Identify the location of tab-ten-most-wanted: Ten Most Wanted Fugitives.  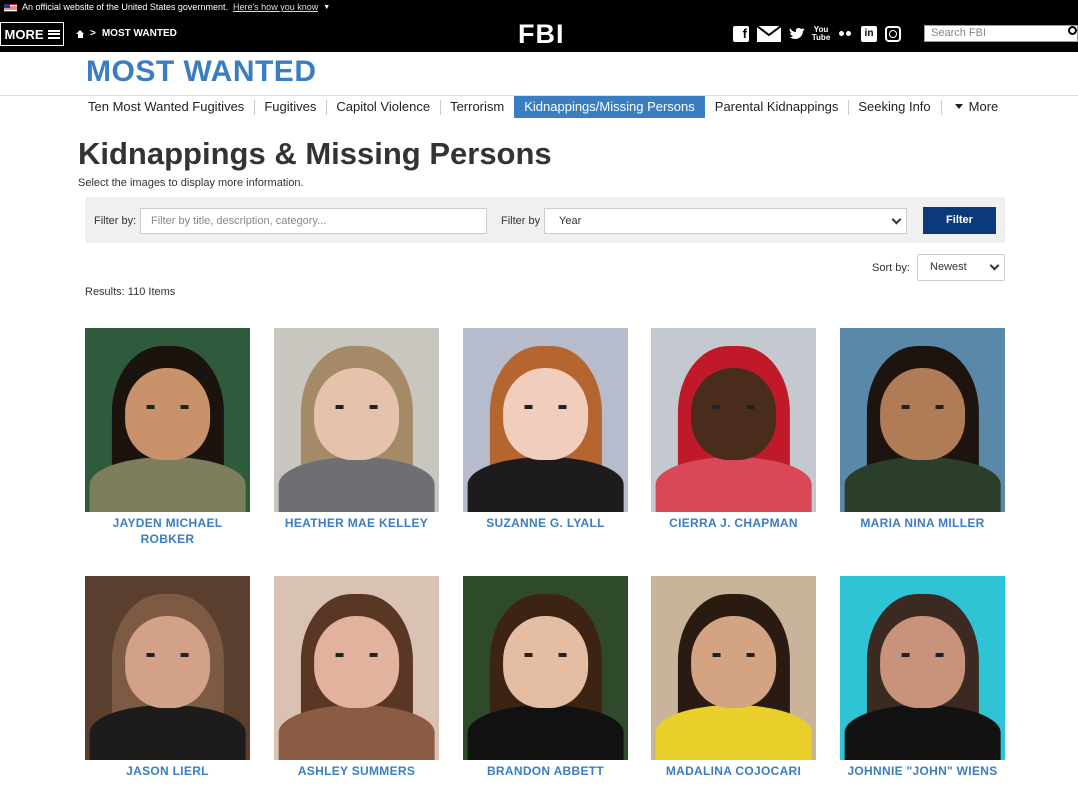
(166, 107).